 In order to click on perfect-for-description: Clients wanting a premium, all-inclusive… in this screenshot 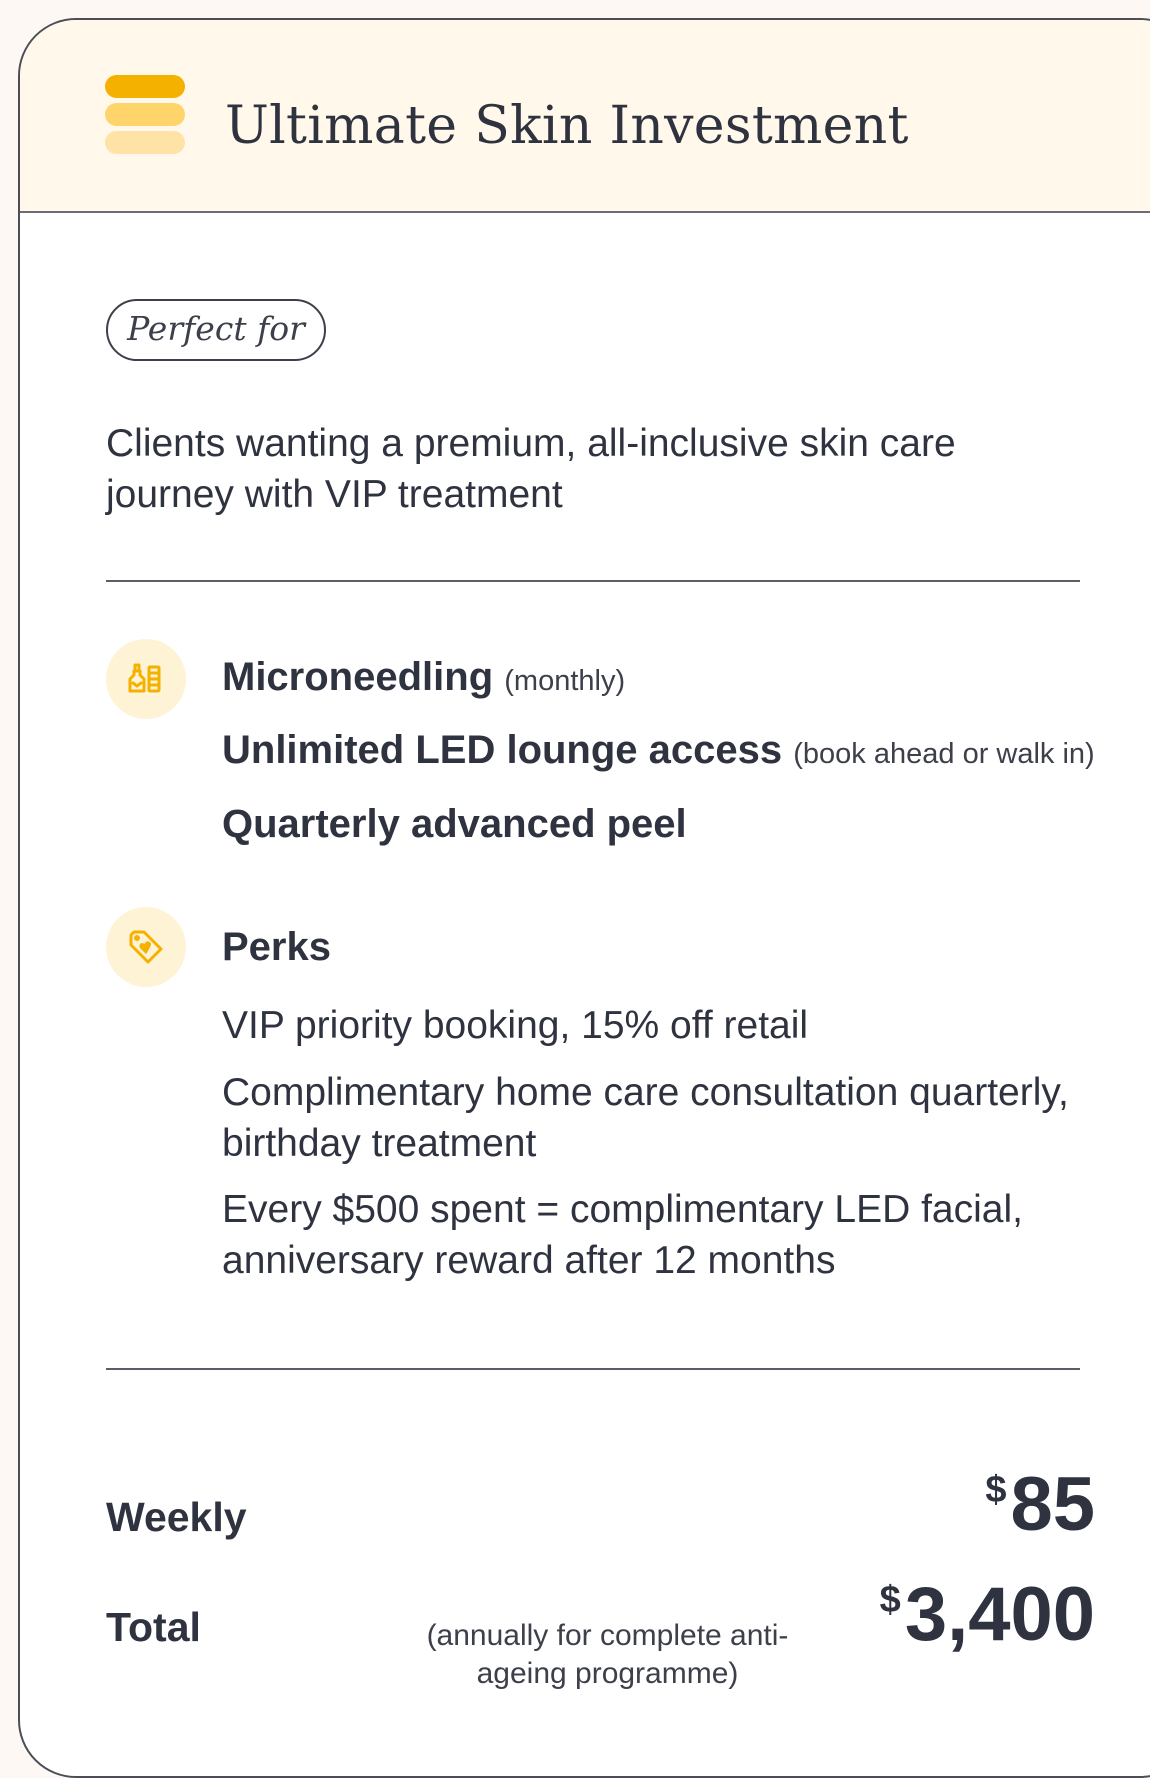, I will do `click(531, 469)`.